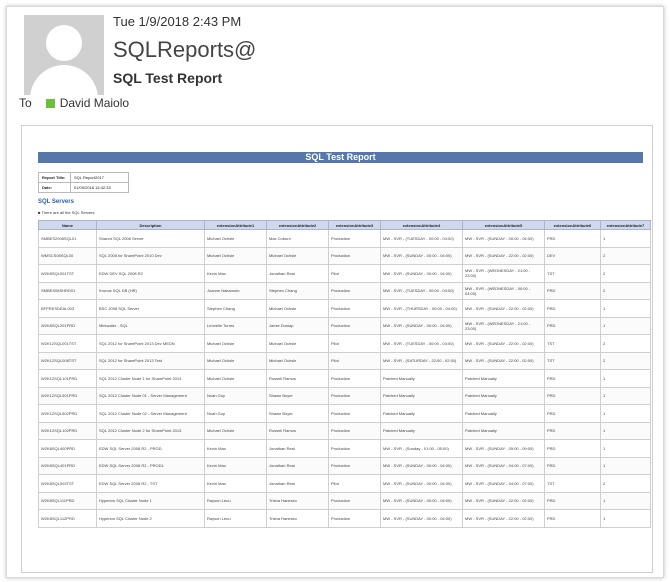  Describe the element at coordinates (184, 50) in the screenshot. I see `sender-address: SQLReports@` at that location.